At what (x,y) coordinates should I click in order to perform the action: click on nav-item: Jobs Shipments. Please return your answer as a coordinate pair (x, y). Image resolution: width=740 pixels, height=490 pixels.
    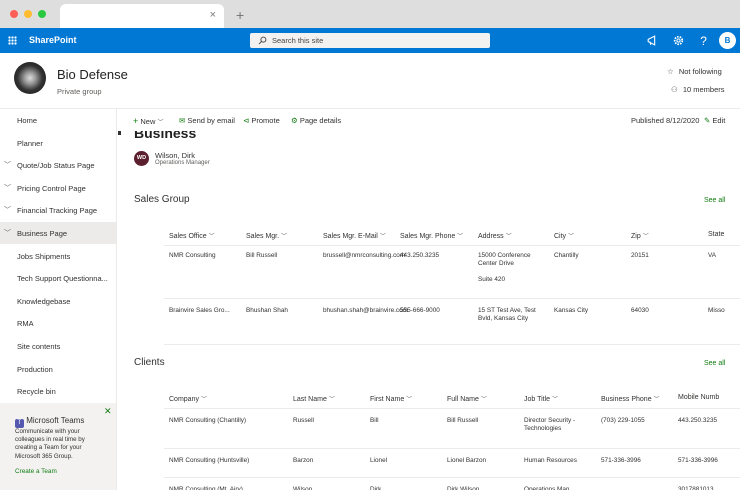
    Looking at the image, I should click on (58, 256).